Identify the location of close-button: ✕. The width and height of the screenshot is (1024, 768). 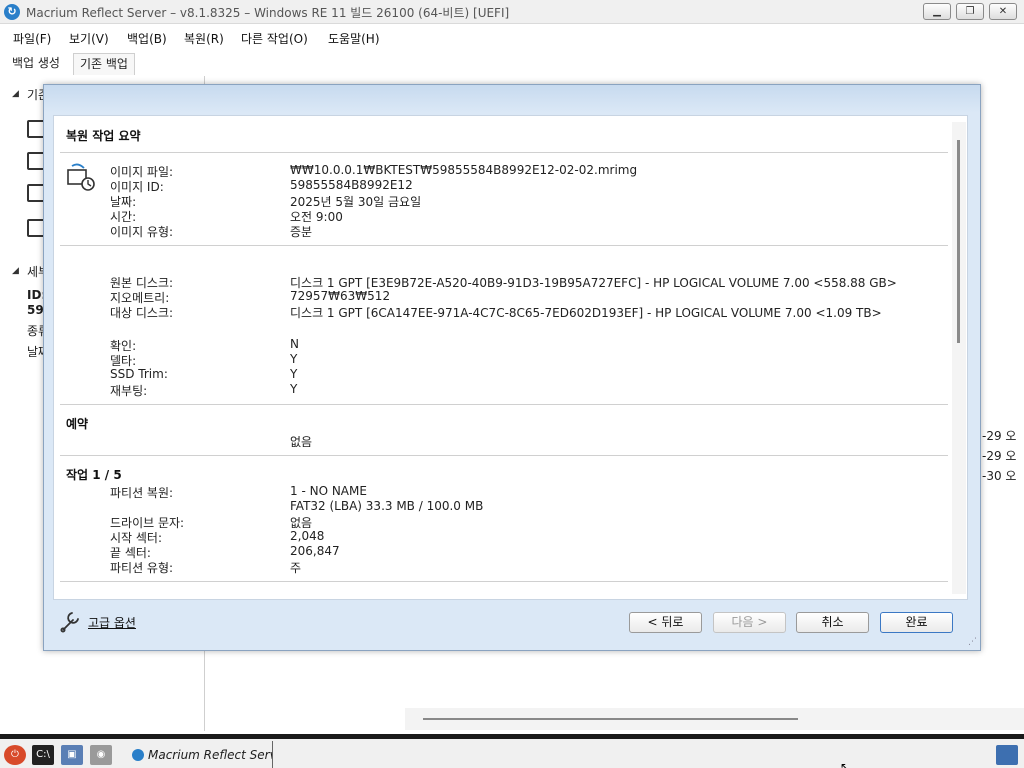
(1003, 11).